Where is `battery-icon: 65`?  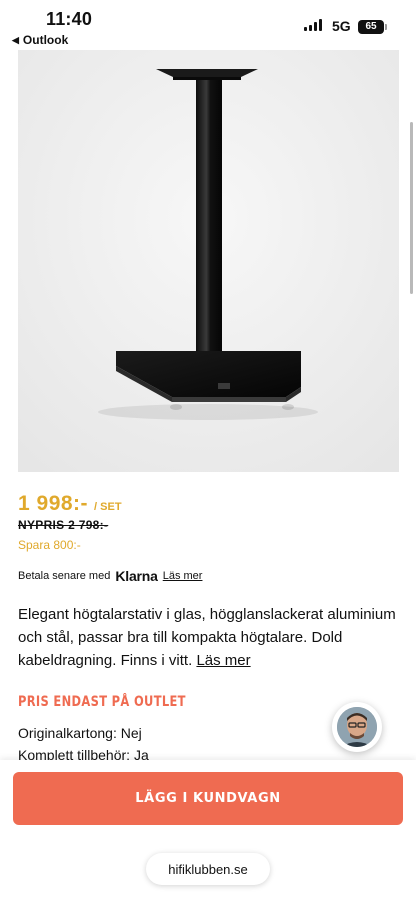
battery-icon: 65 is located at coordinates (372, 27).